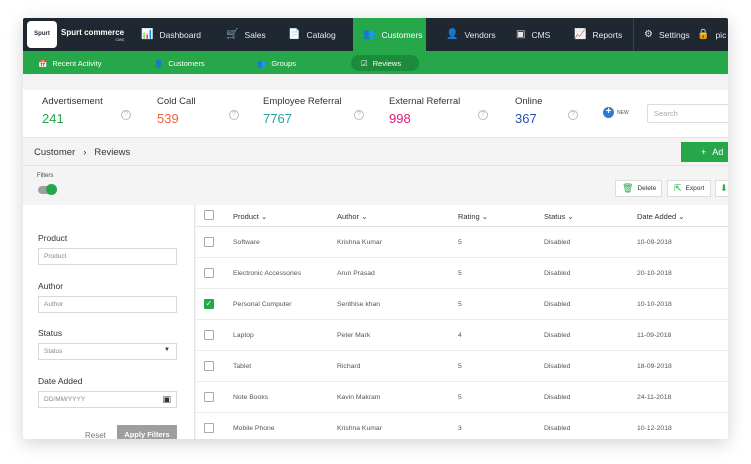  I want to click on search-input: Search, so click(687, 113).